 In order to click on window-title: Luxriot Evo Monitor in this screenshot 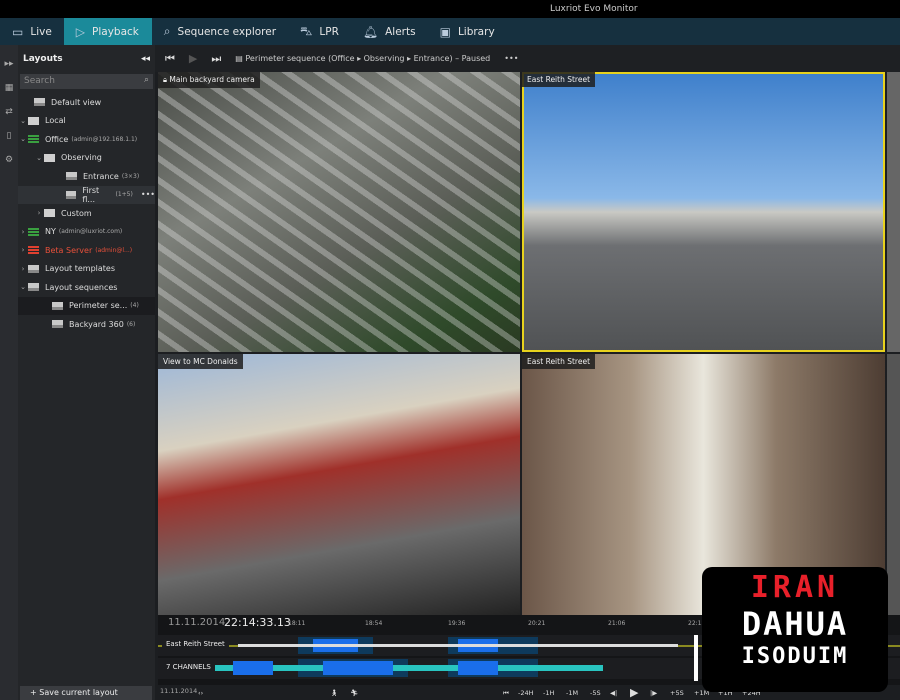, I will do `click(594, 9)`.